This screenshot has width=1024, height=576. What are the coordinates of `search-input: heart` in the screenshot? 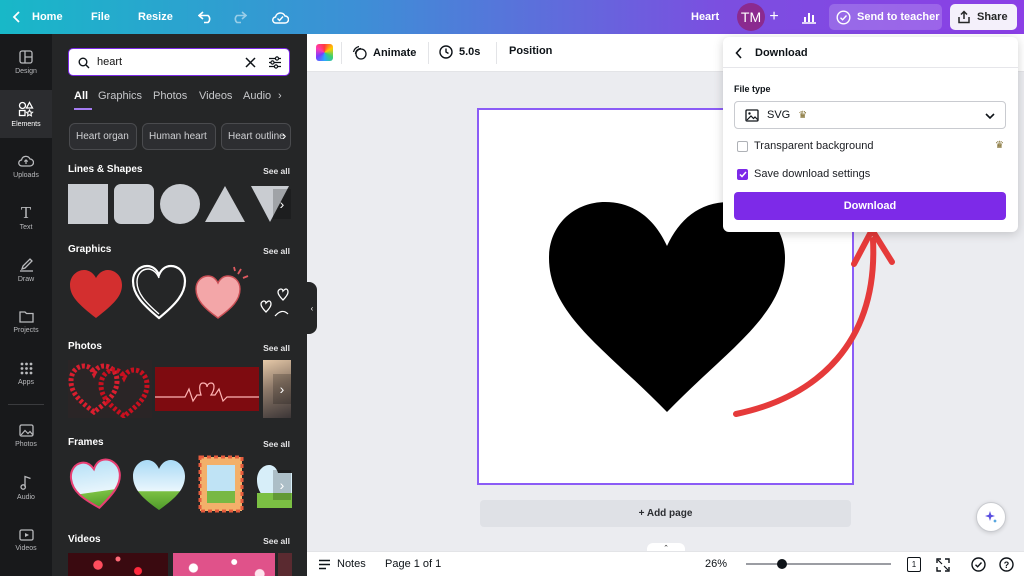 It's located at (109, 62).